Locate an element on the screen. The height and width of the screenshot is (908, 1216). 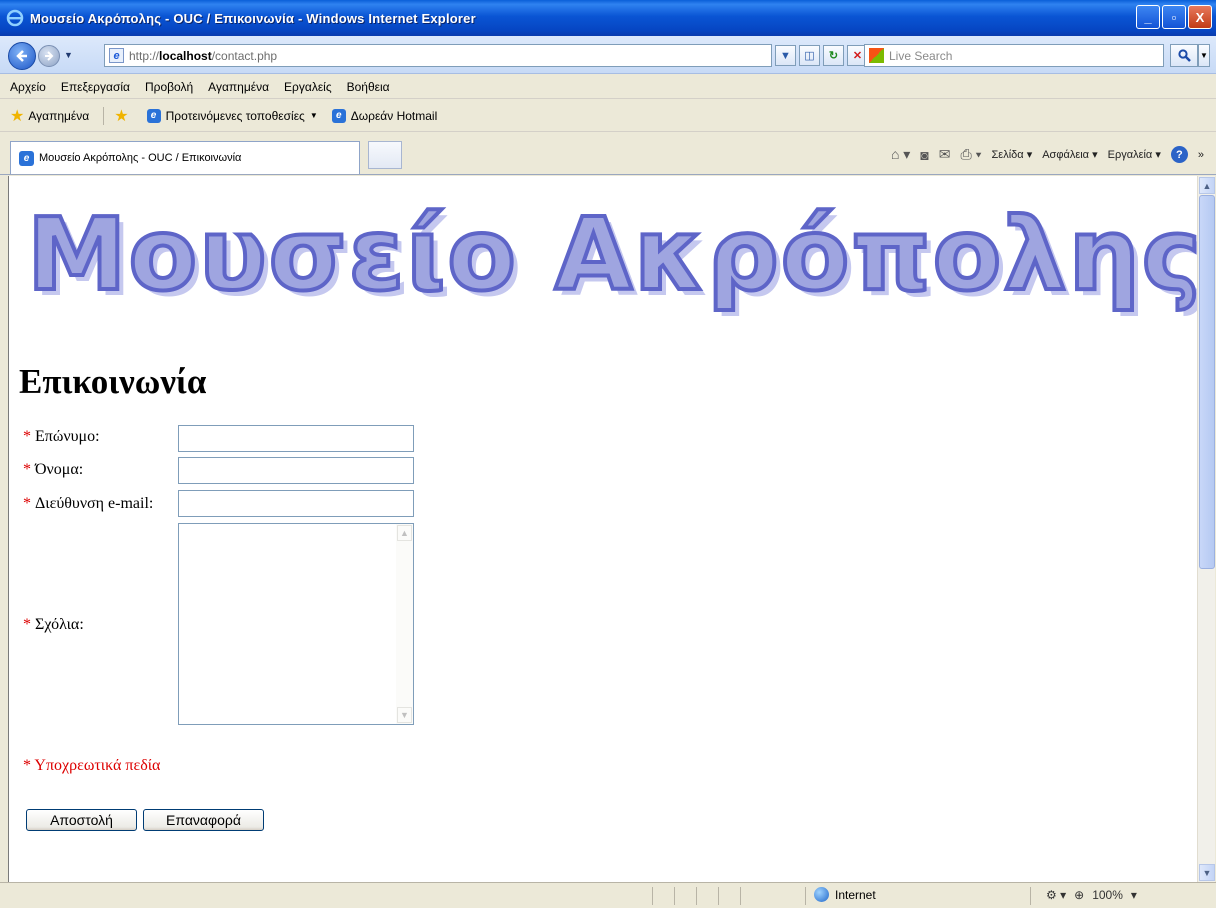
page-scrollbar: ▲ ▼ is located at coordinates (1206, 529).